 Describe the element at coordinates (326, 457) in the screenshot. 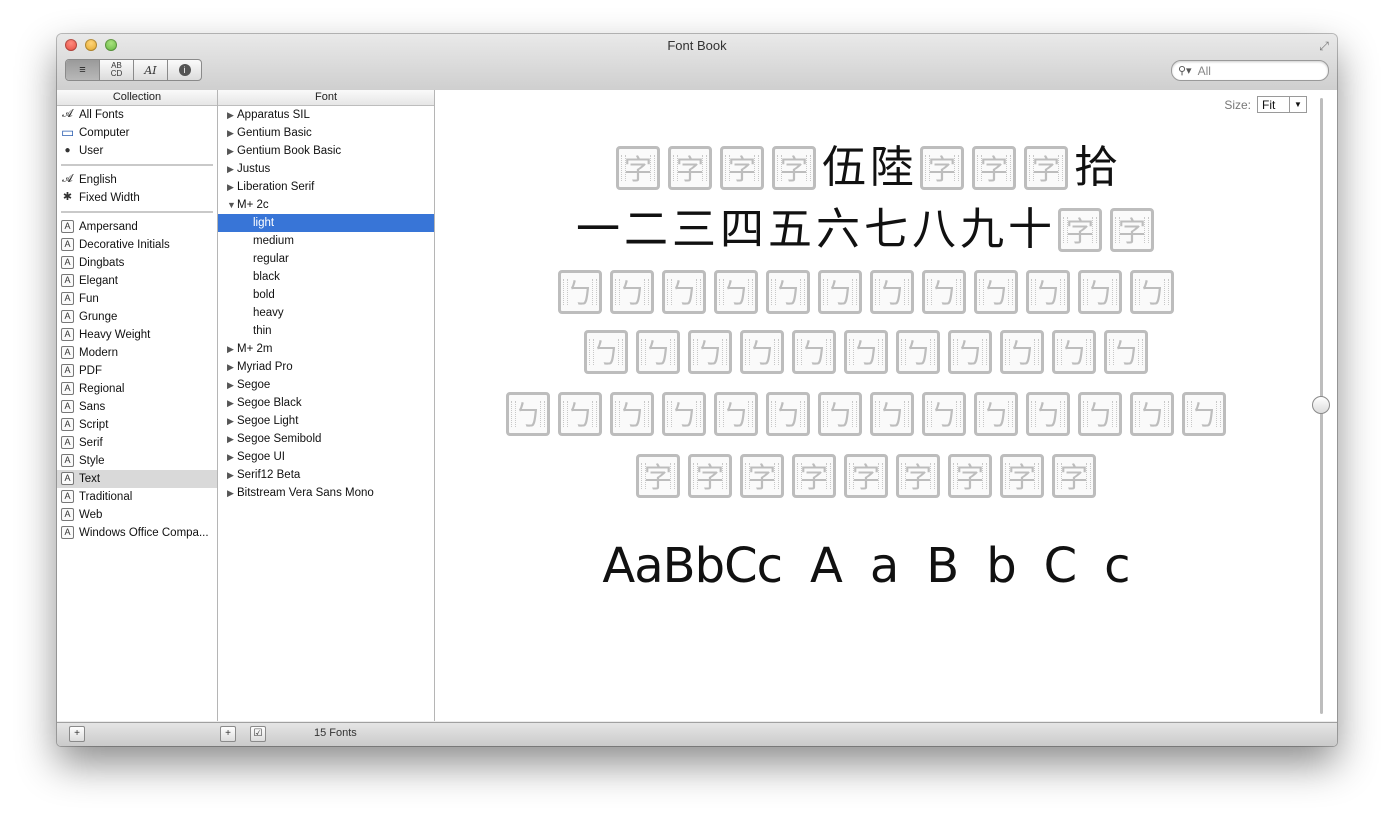

I see `font-family-item: ▶ Segoe UI` at that location.